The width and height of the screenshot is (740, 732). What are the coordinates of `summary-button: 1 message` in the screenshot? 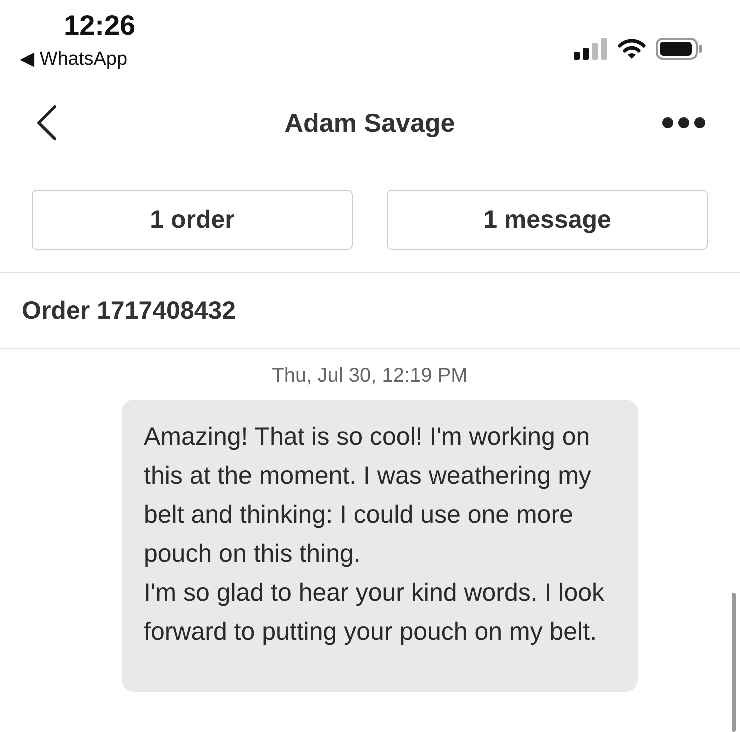 It's located at (547, 220).